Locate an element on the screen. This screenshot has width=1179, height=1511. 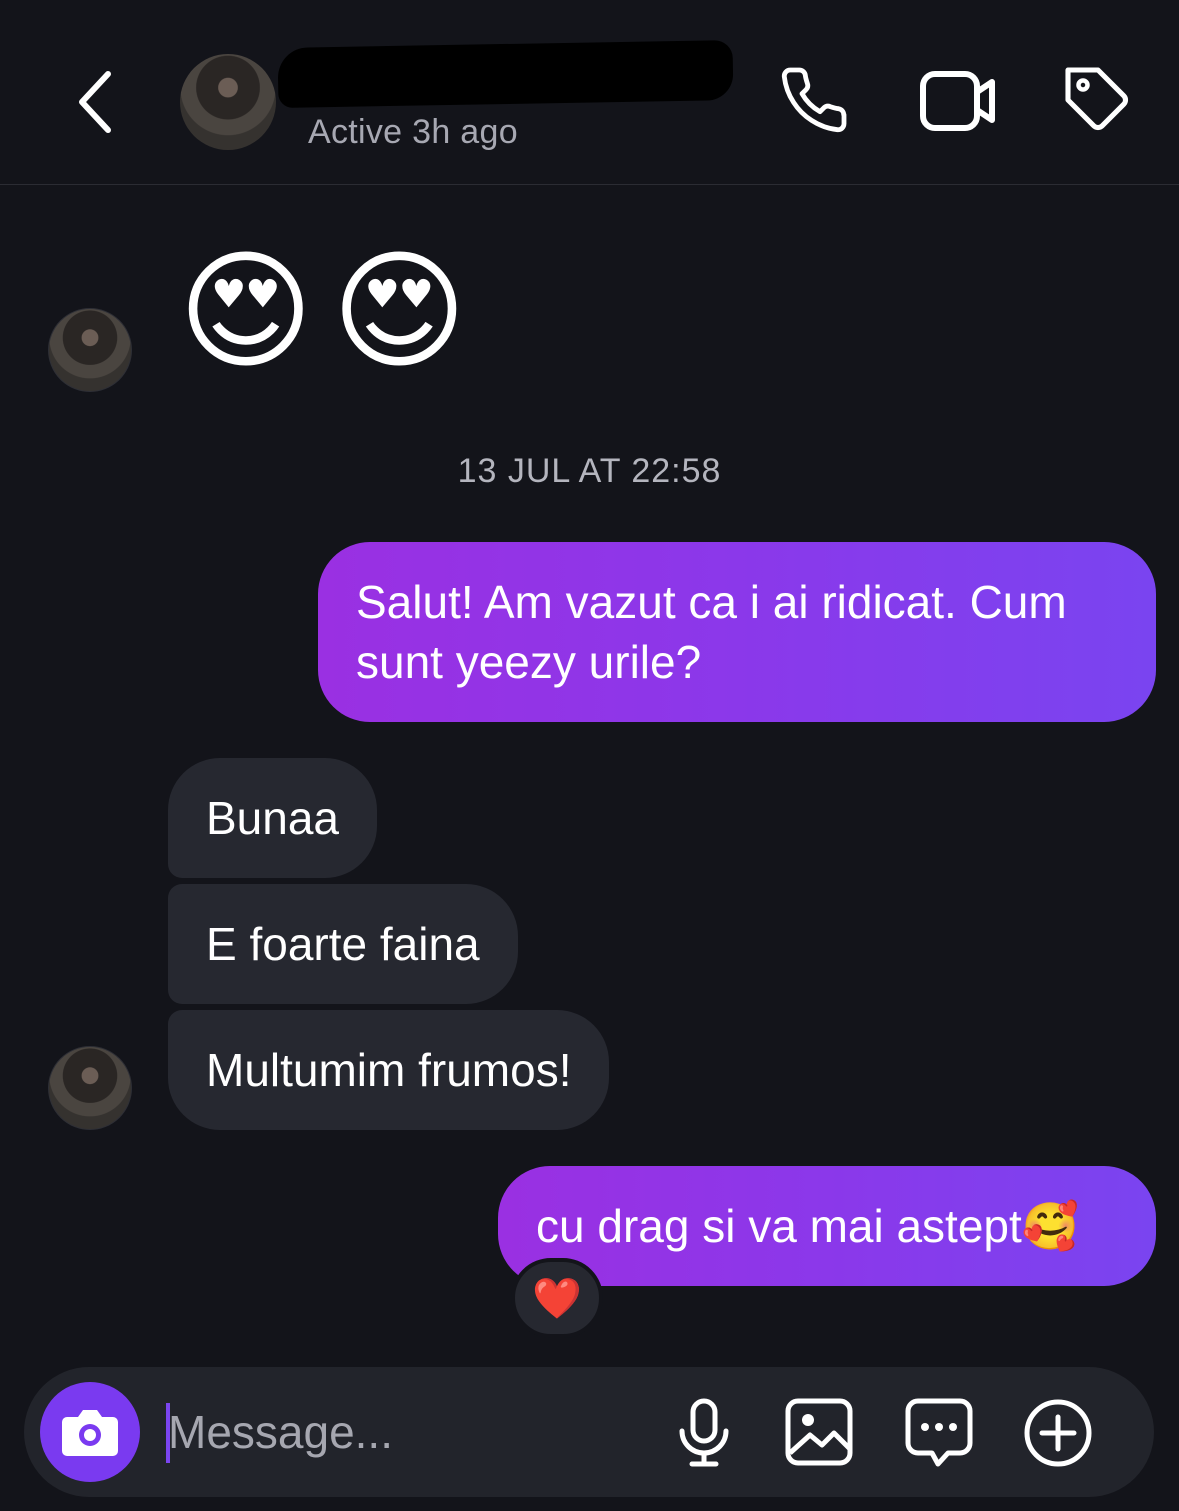
sticker-button is located at coordinates (939, 1435).